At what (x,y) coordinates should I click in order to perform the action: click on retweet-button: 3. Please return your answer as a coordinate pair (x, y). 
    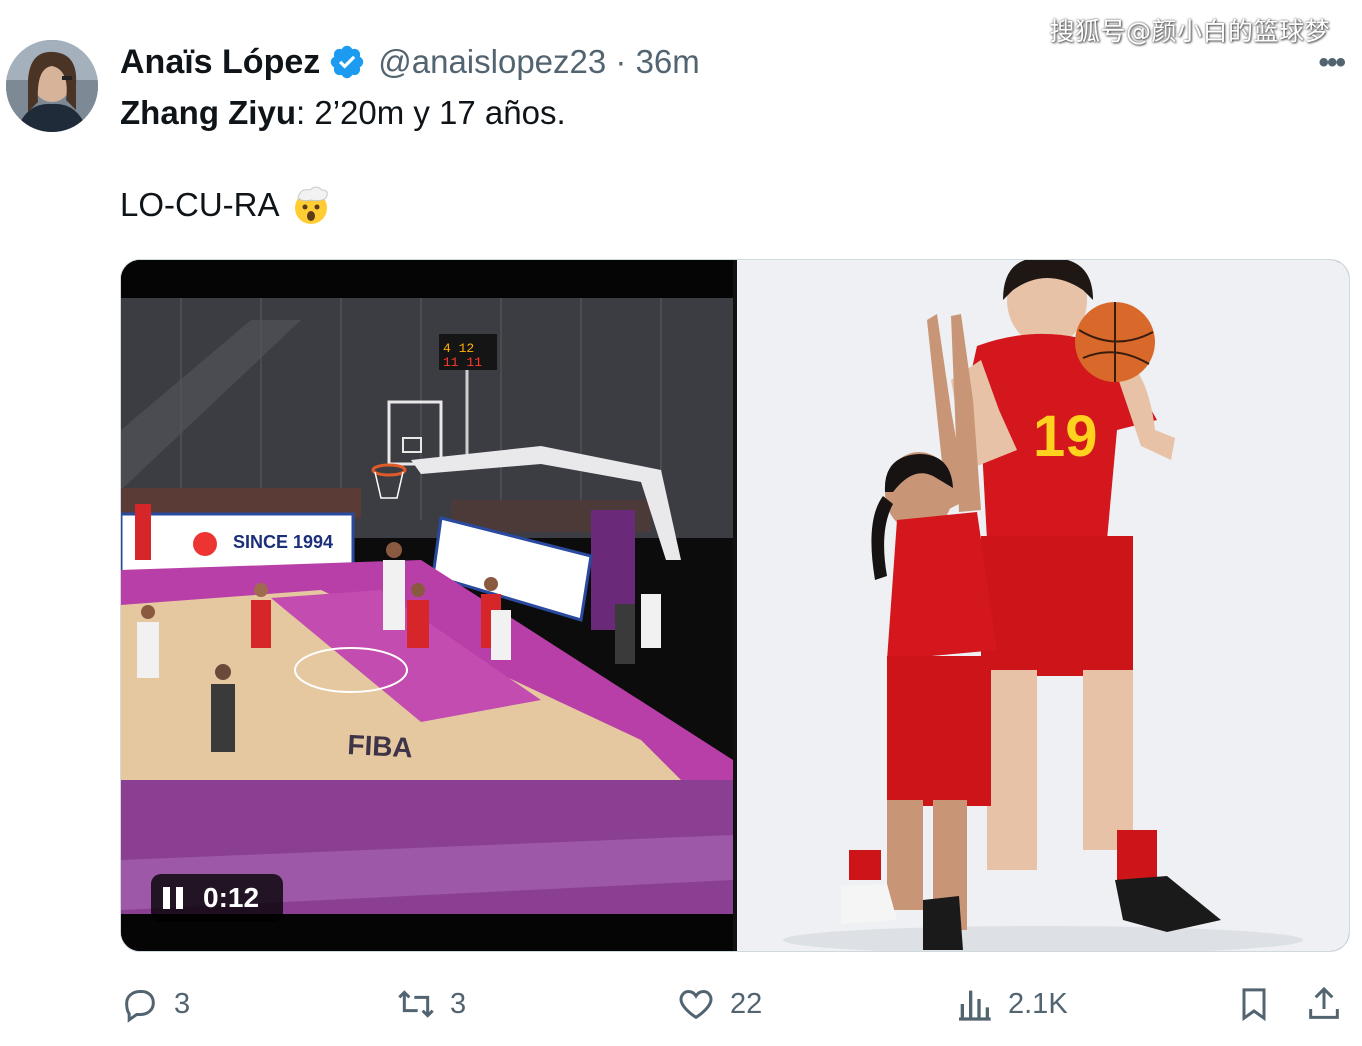
    Looking at the image, I should click on (431, 1004).